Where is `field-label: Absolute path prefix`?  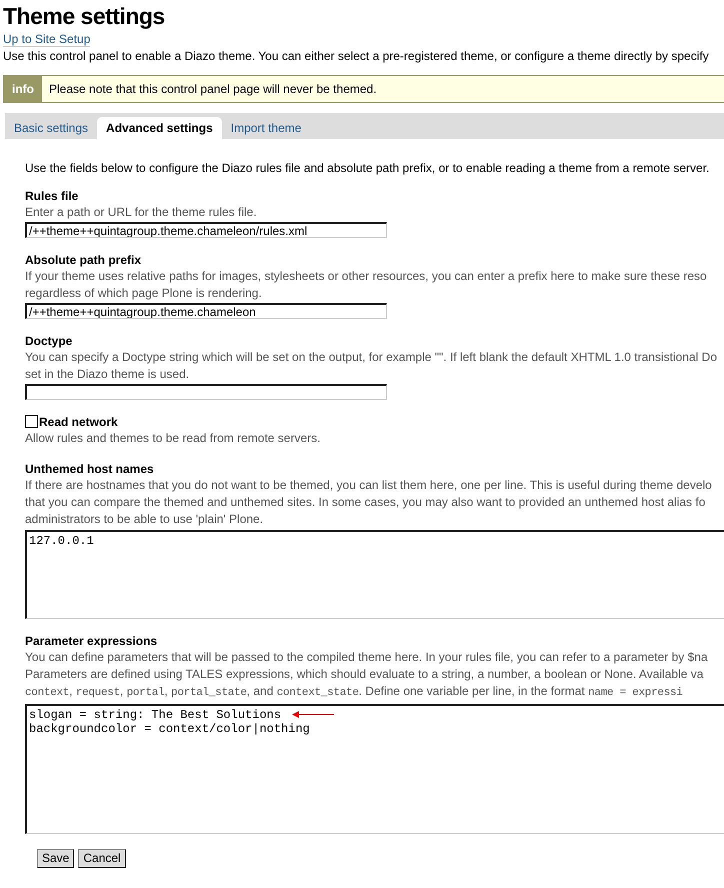
field-label: Absolute path prefix is located at coordinates (83, 260).